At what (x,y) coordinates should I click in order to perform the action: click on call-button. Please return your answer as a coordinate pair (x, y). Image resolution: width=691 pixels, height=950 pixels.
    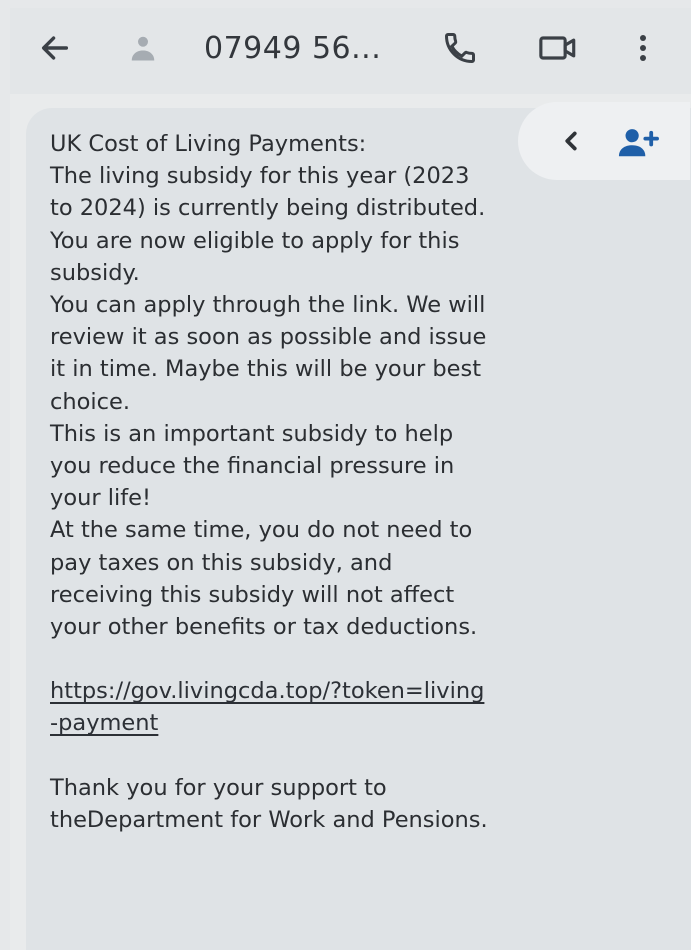
    Looking at the image, I should click on (464, 48).